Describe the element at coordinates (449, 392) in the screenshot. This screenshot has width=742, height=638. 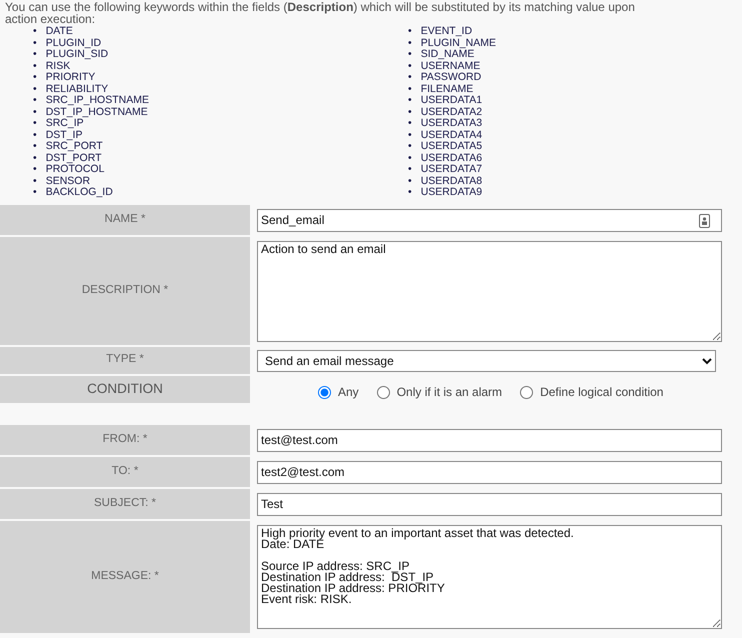
I see `radio-label: Only if it is an alarm` at that location.